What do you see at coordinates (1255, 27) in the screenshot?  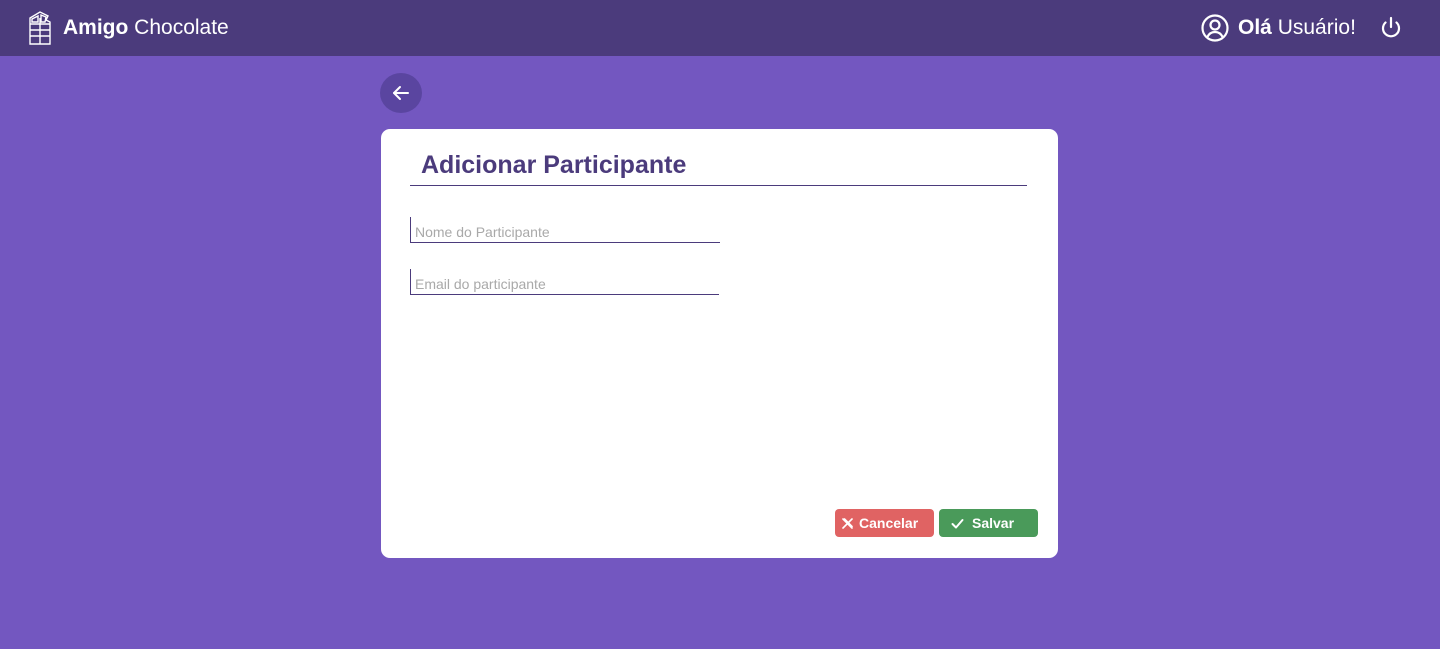 I see `greeting-bold: Olá` at bounding box center [1255, 27].